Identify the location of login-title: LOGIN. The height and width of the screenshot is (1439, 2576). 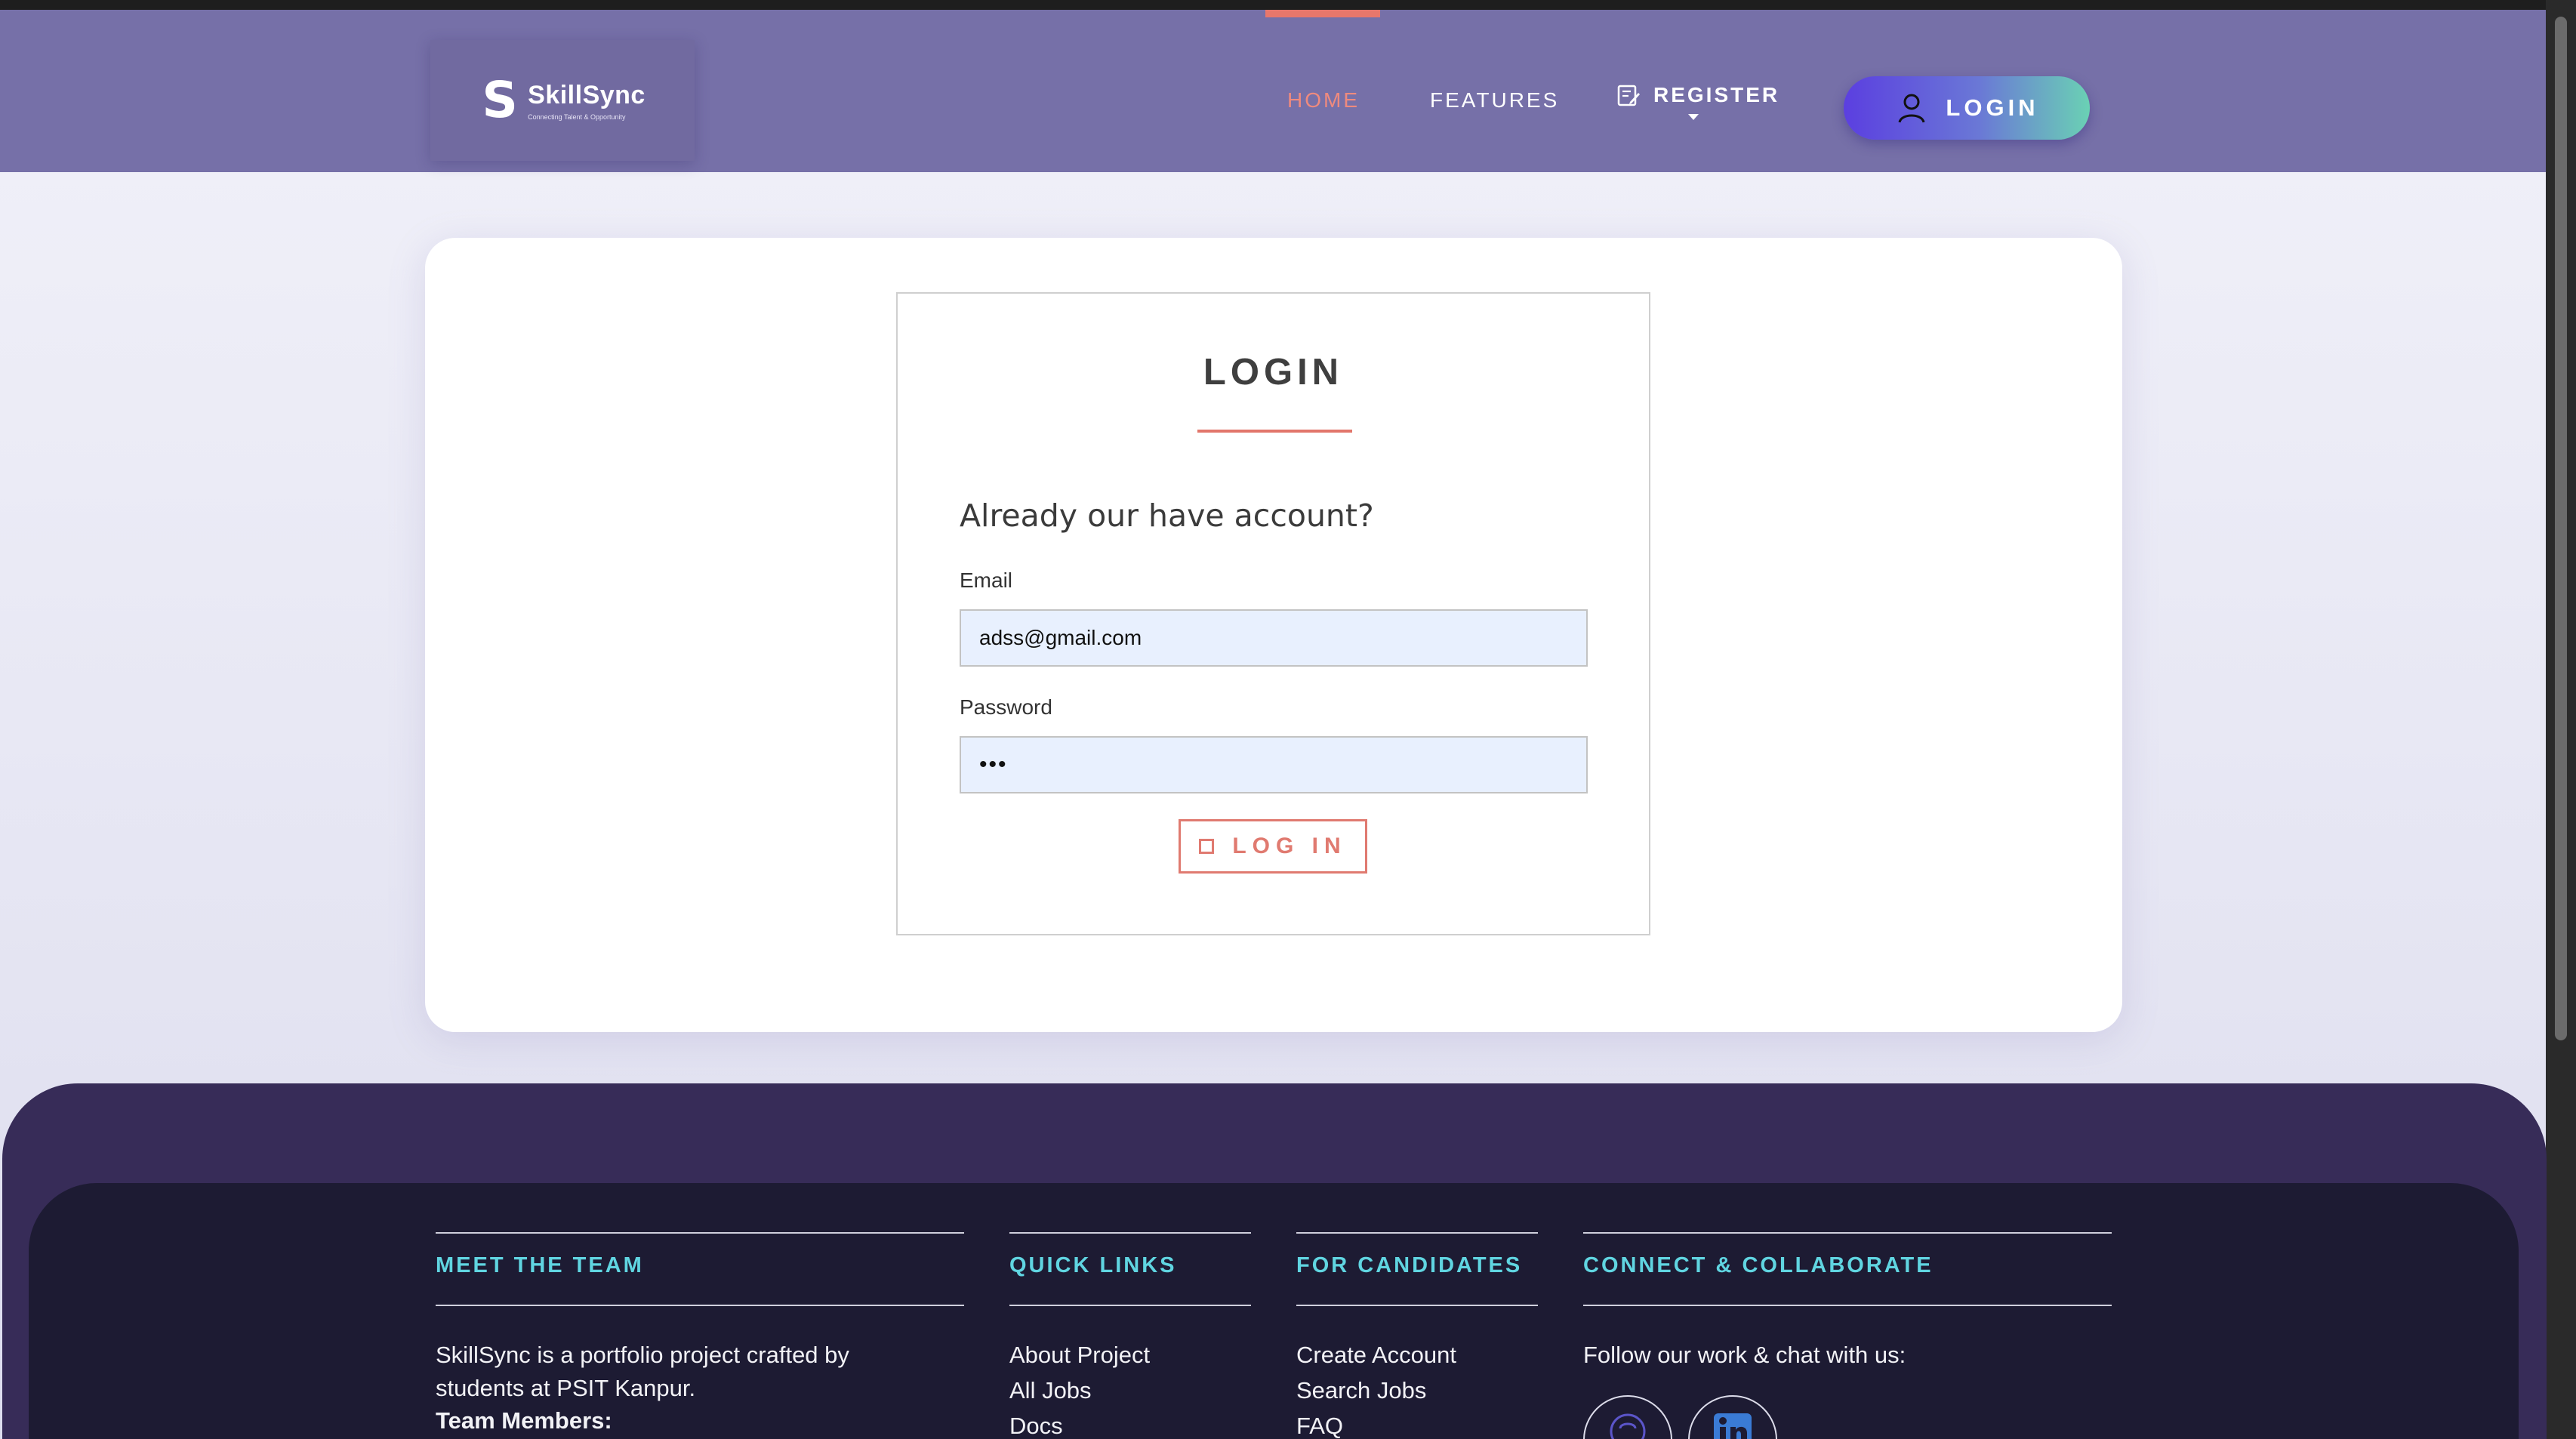
(1273, 372).